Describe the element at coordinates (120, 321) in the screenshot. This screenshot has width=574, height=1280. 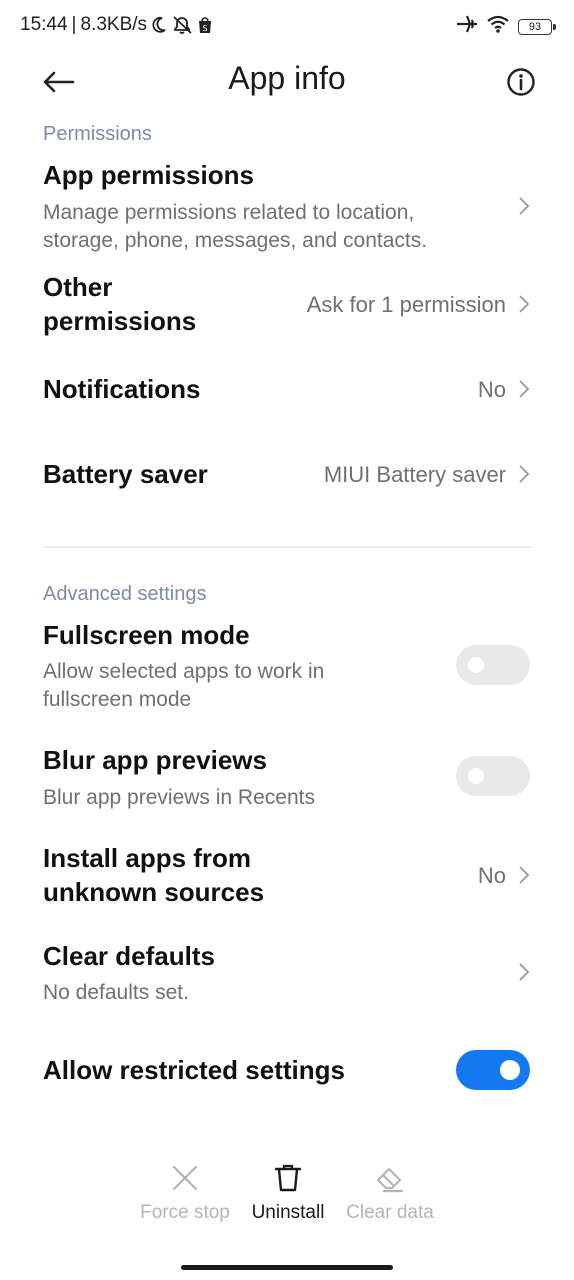
I see `other-permissions-title-line2: permissions` at that location.